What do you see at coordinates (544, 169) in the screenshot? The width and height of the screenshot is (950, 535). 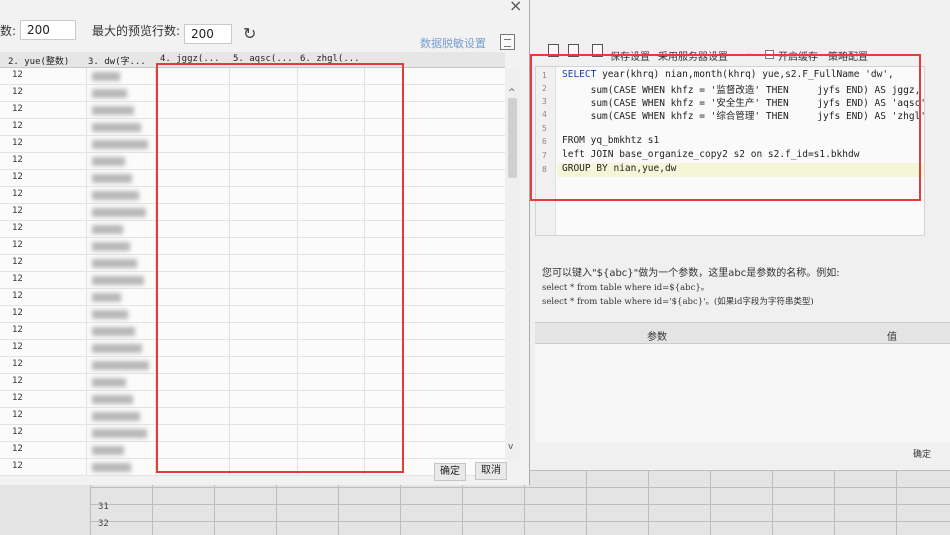 I see `line-number: 8` at bounding box center [544, 169].